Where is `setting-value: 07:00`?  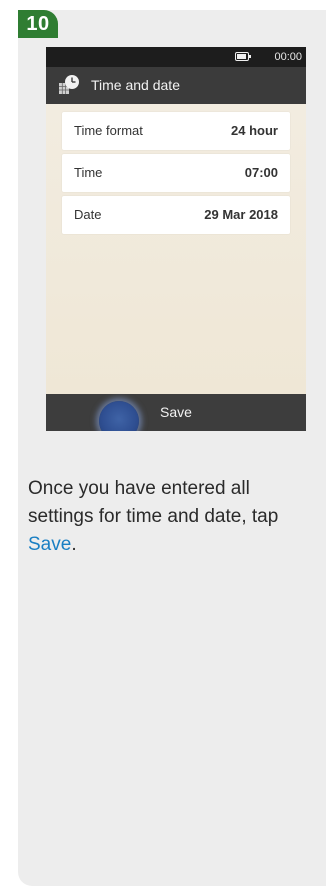
setting-value: 07:00 is located at coordinates (261, 172).